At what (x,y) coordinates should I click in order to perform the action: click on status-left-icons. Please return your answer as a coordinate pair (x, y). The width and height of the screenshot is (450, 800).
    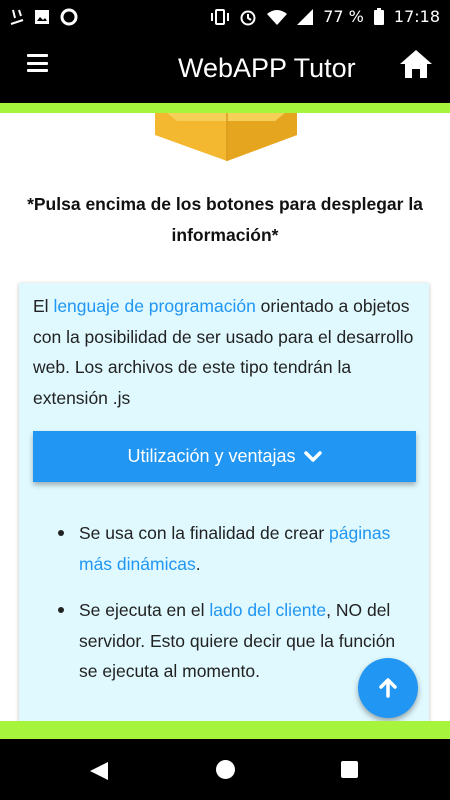
    Looking at the image, I should click on (44, 17).